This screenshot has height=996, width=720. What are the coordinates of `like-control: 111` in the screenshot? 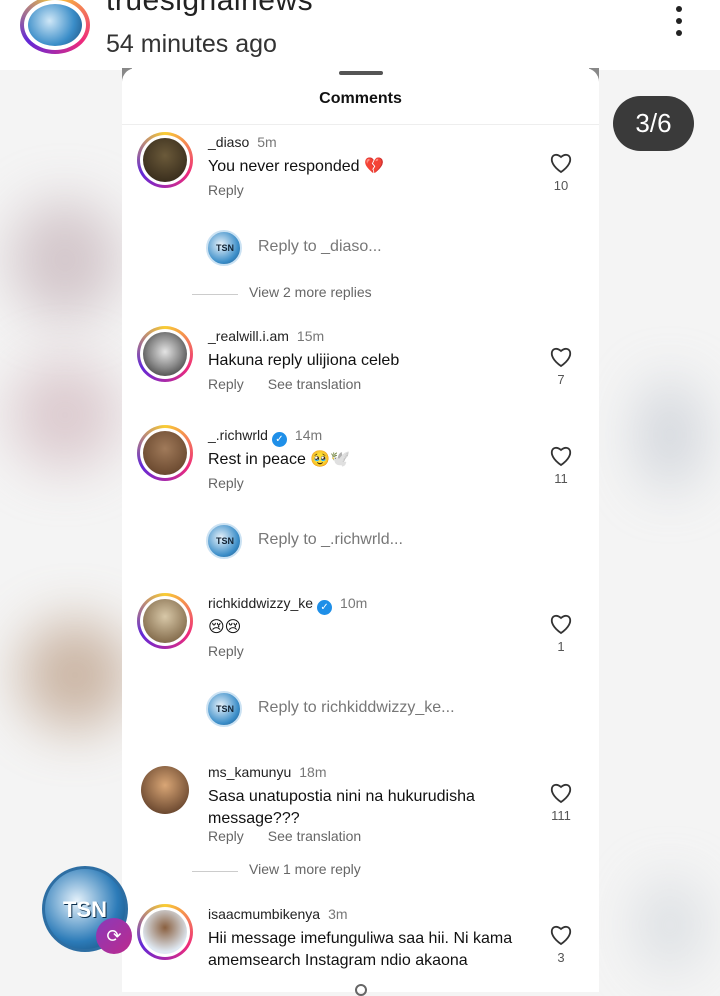 It's located at (561, 802).